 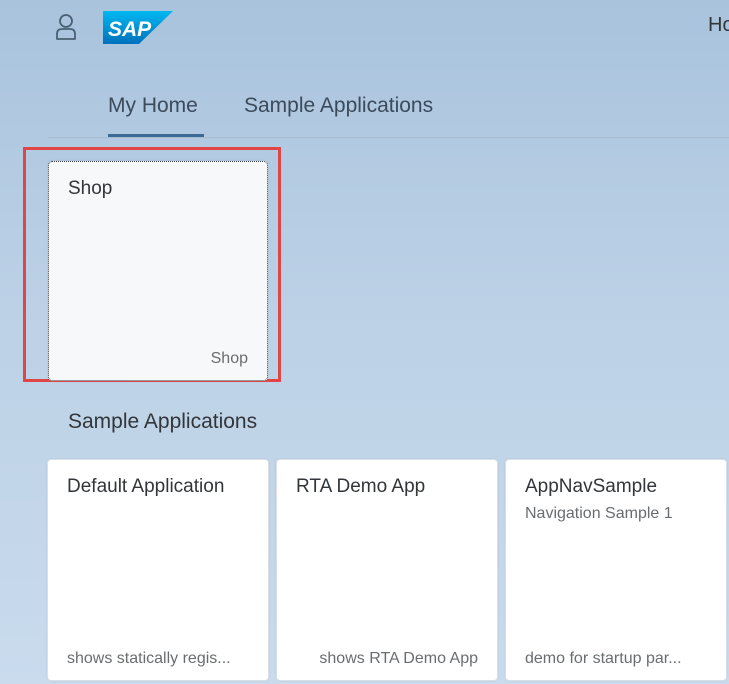 I want to click on anchor-item-my-home: My Home, so click(x=153, y=106).